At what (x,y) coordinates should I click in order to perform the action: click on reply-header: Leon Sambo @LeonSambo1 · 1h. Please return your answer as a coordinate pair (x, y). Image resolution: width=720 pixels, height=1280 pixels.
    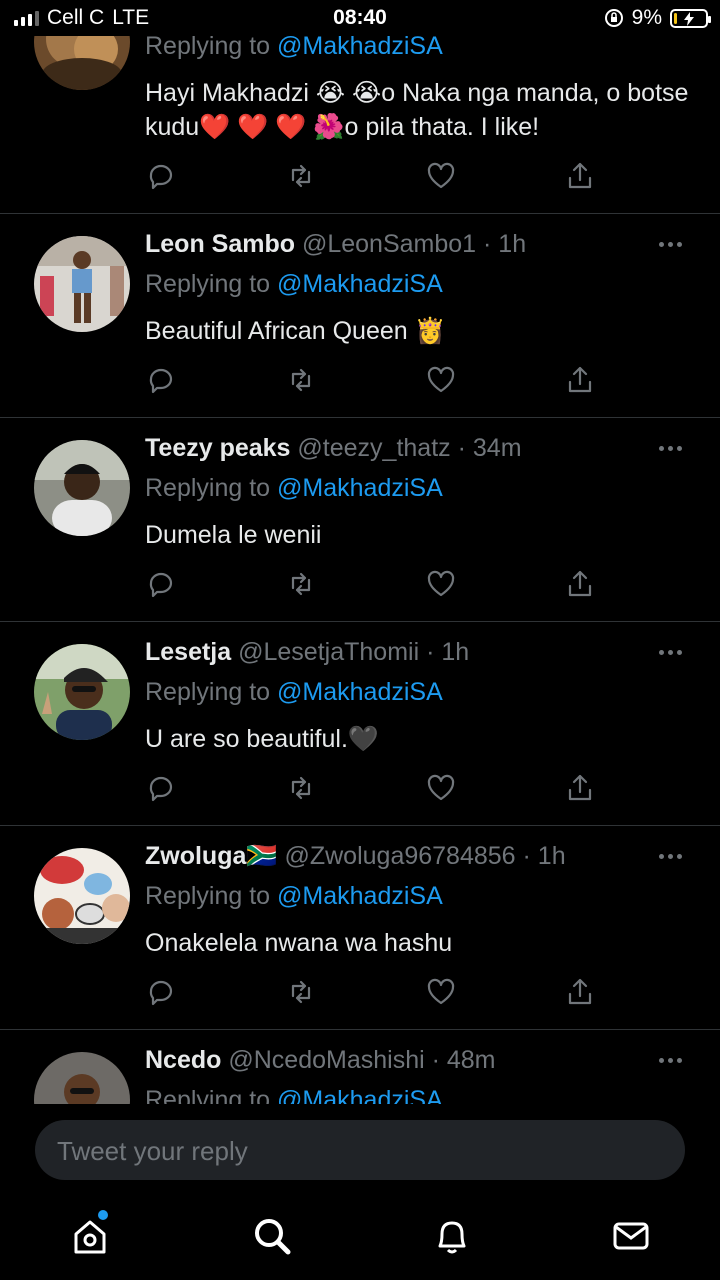
    Looking at the image, I should click on (336, 244).